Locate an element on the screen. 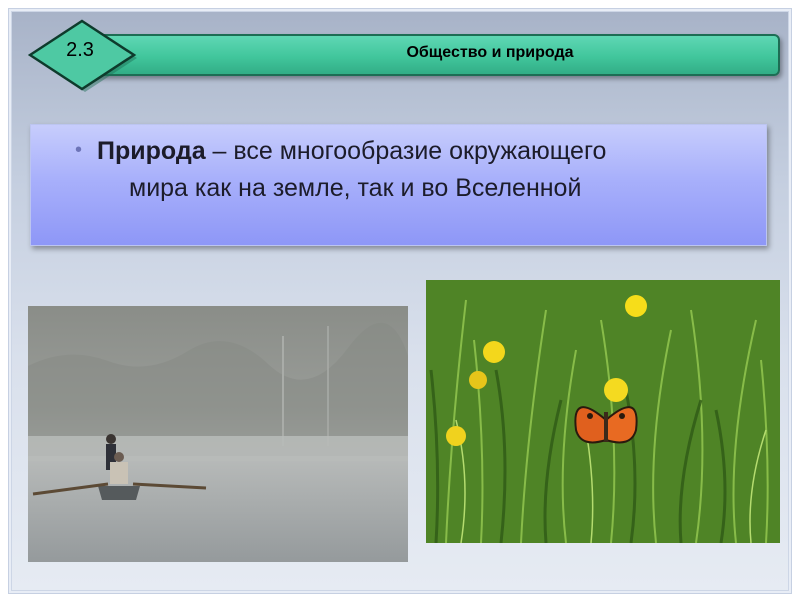 The width and height of the screenshot is (800, 600). slide-number: 2.3 is located at coordinates (80, 50).